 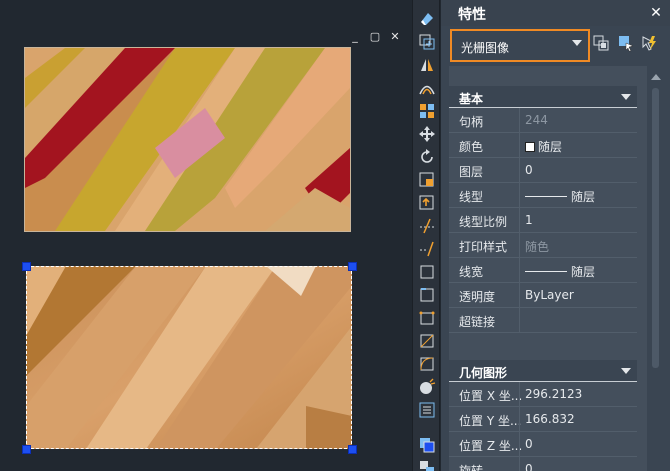 What do you see at coordinates (483, 222) in the screenshot?
I see `property-label: 线型比例` at bounding box center [483, 222].